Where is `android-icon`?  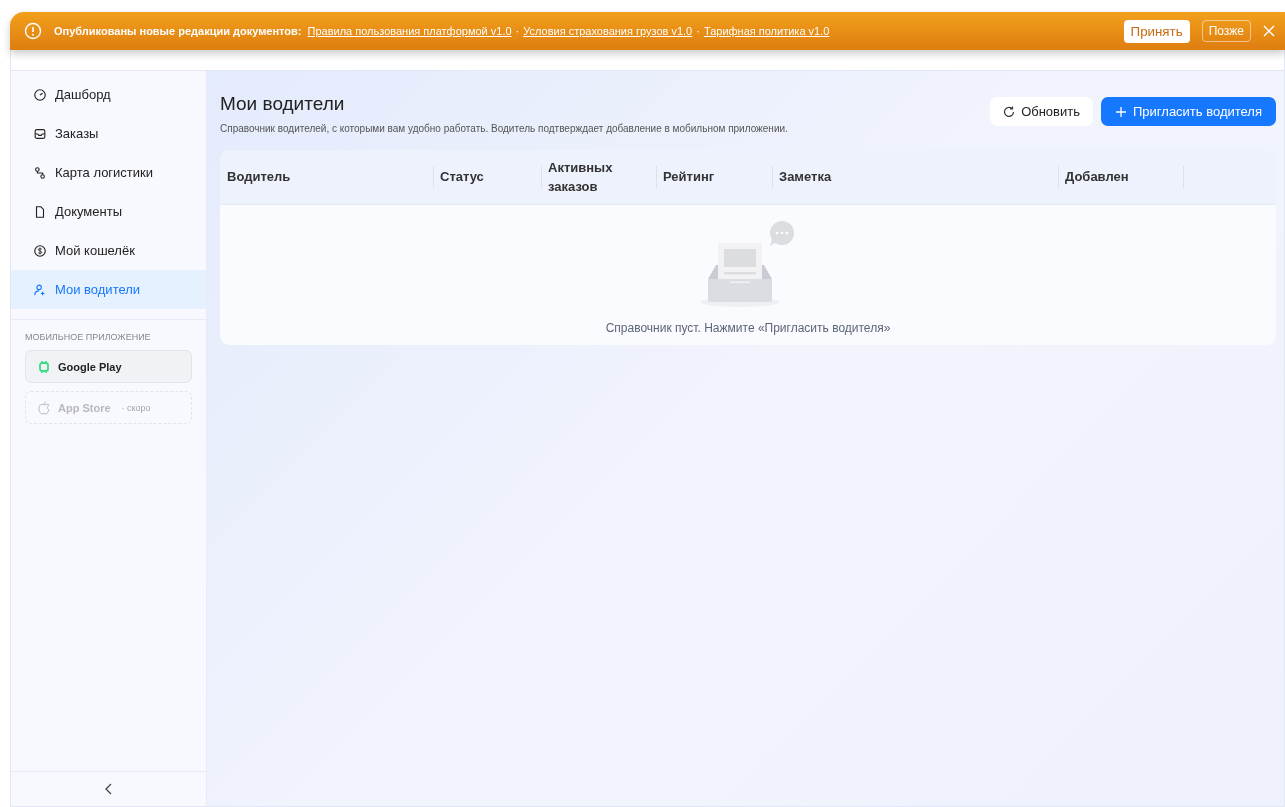 android-icon is located at coordinates (44, 366).